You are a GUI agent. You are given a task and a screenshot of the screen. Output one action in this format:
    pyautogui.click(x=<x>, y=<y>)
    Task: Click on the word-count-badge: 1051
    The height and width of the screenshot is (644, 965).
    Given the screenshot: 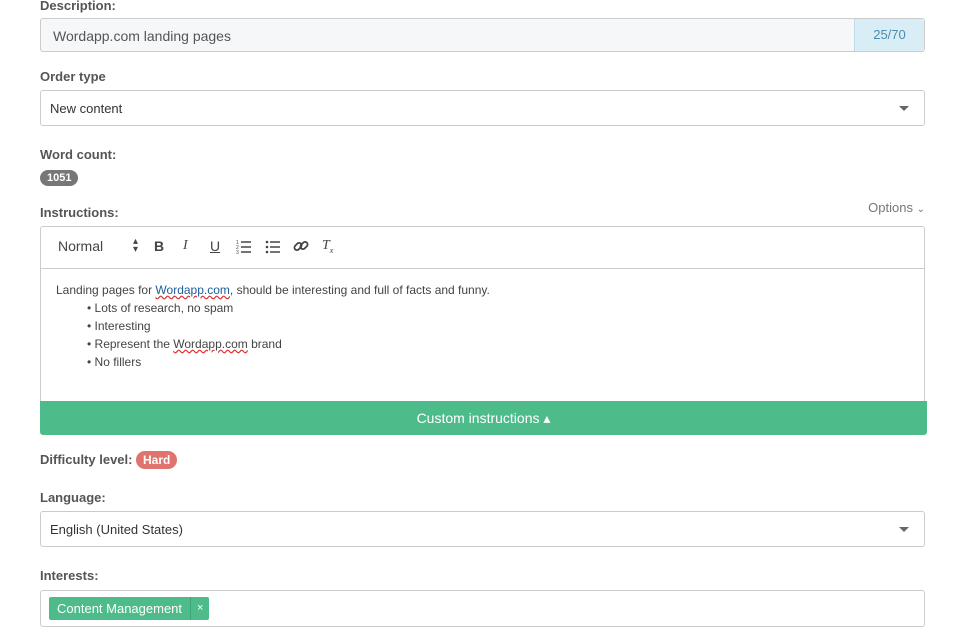 What is the action you would take?
    pyautogui.click(x=59, y=178)
    